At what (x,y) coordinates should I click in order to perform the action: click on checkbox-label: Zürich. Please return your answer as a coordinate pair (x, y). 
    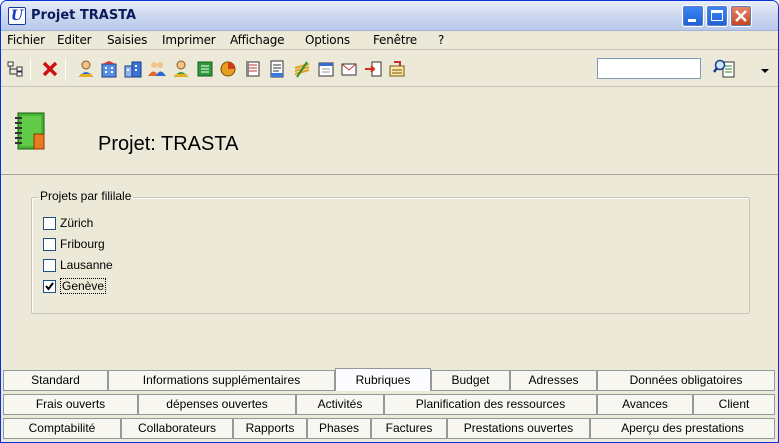
    Looking at the image, I should click on (77, 223).